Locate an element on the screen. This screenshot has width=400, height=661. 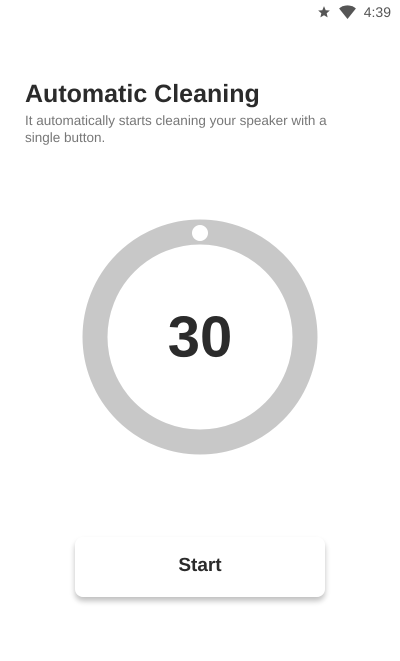
status-time: 4:39 is located at coordinates (377, 12).